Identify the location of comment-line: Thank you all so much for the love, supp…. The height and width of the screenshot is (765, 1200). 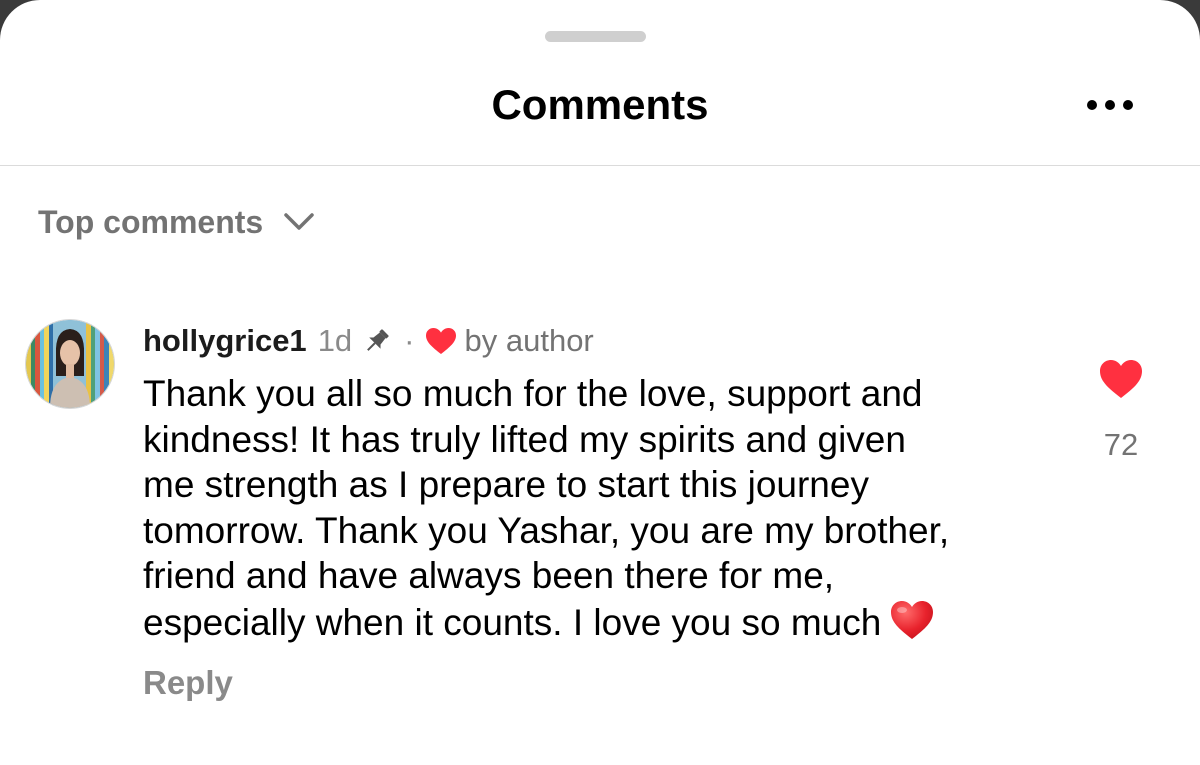
(533, 393).